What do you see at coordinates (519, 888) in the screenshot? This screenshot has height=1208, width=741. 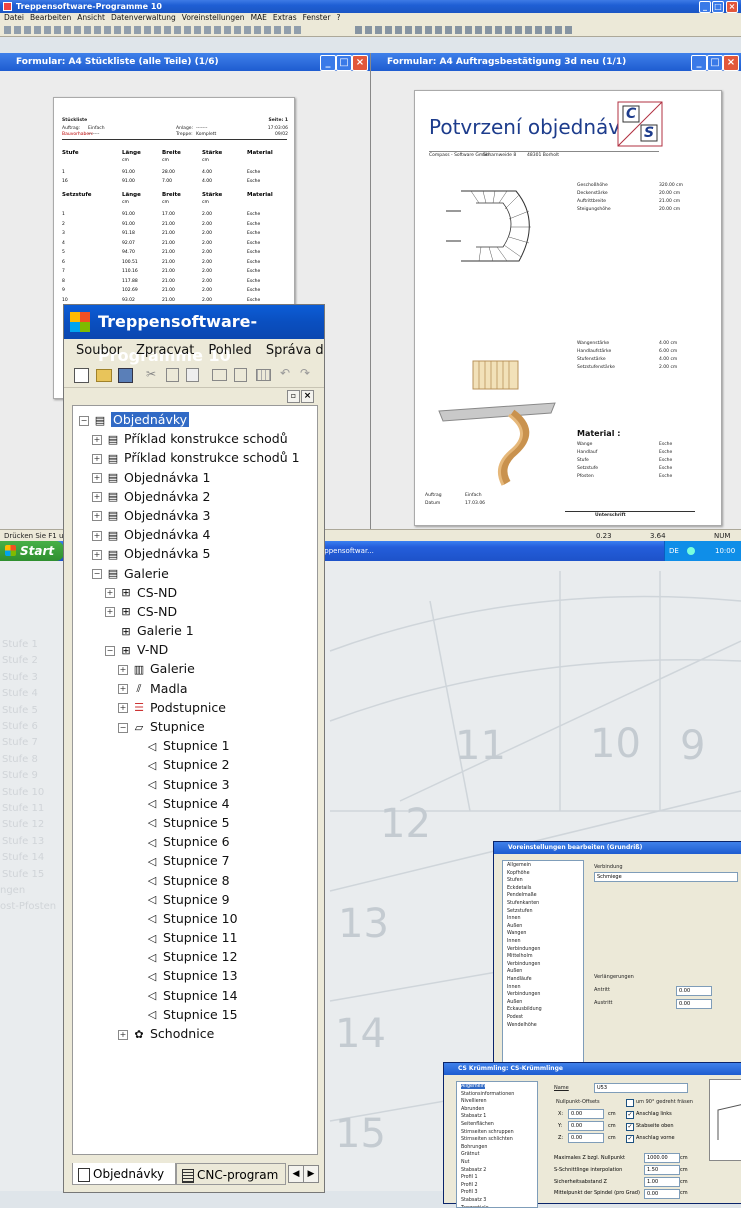 I see `dialog1-tree-item: Eckdetails` at bounding box center [519, 888].